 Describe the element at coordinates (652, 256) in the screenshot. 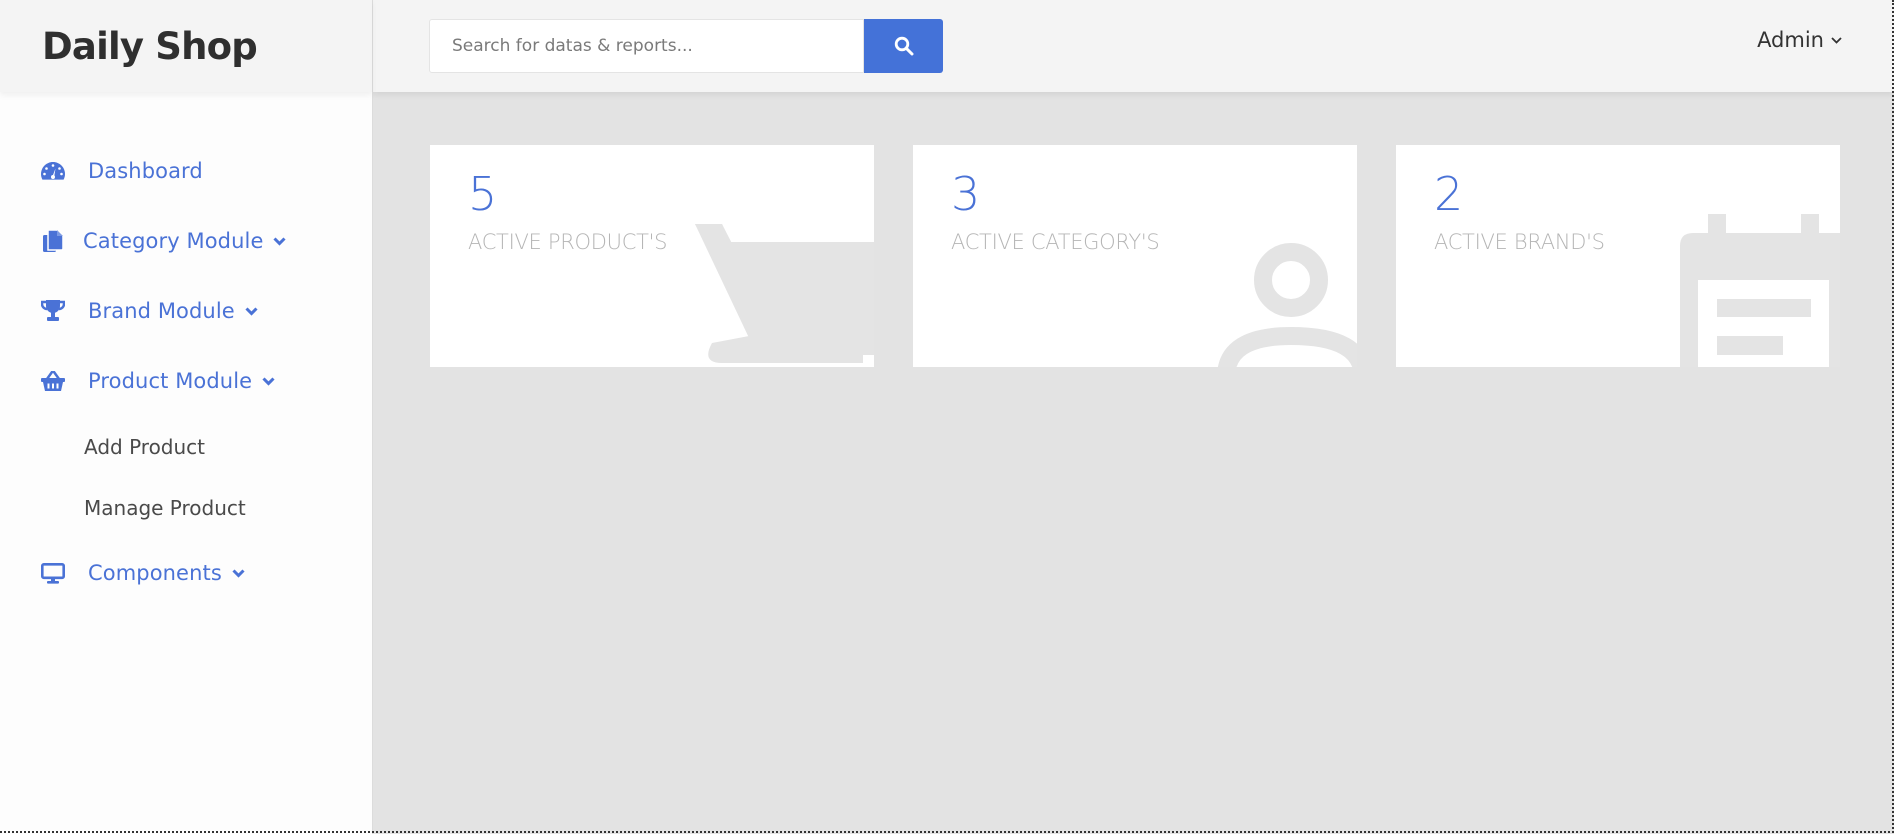

I see `stat-card-products: 5 ACTIVE PRODUCT'S` at that location.